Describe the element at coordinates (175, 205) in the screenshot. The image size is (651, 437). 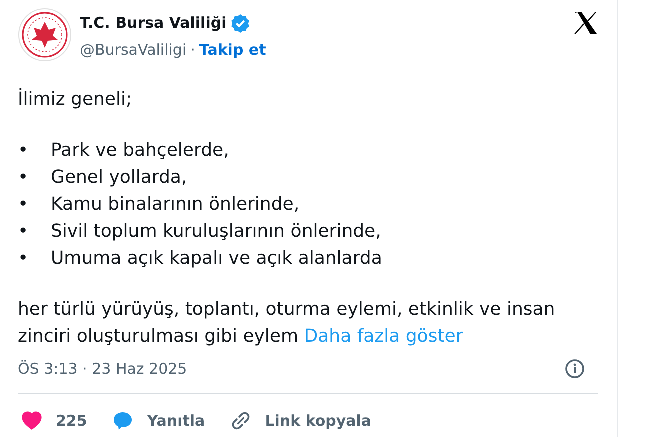
I see `list-item-text: Kamu binalarının önlerinde,` at that location.